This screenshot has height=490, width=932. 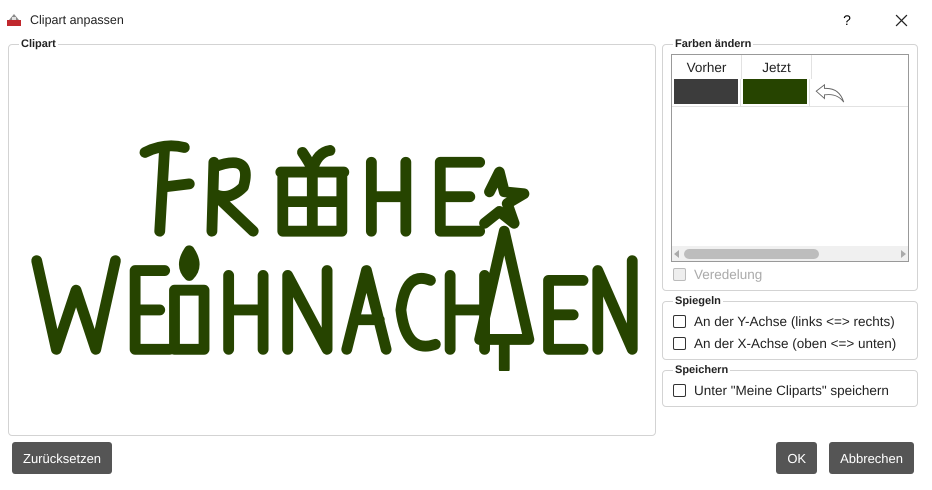 I want to click on window-title: Clipart anpassen, so click(x=77, y=20).